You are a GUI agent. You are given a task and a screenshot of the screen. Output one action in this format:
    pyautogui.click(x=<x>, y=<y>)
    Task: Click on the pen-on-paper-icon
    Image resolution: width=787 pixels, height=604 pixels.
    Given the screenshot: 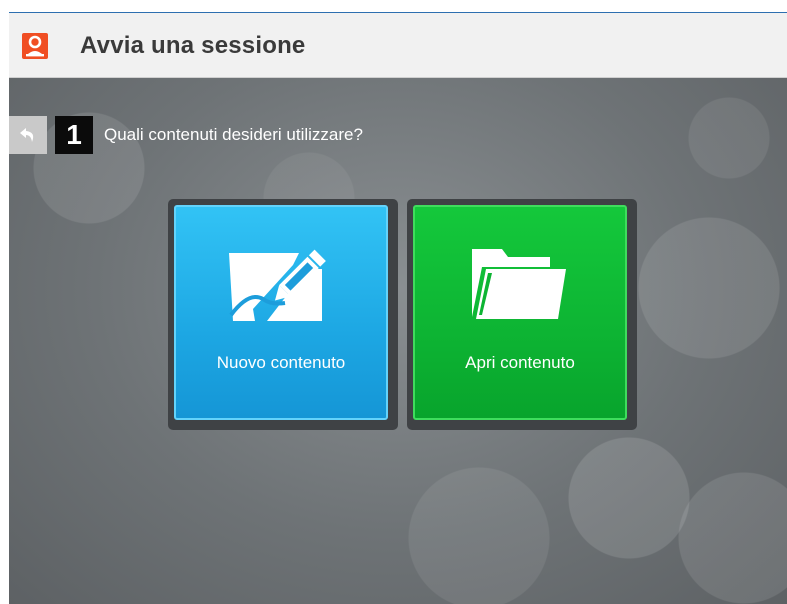 What is the action you would take?
    pyautogui.click(x=277, y=285)
    